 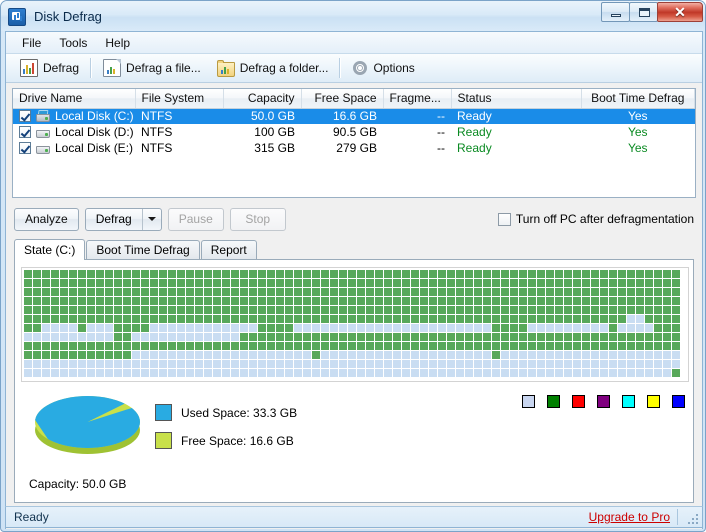 What do you see at coordinates (46, 219) in the screenshot?
I see `analyze-button: Analyze` at bounding box center [46, 219].